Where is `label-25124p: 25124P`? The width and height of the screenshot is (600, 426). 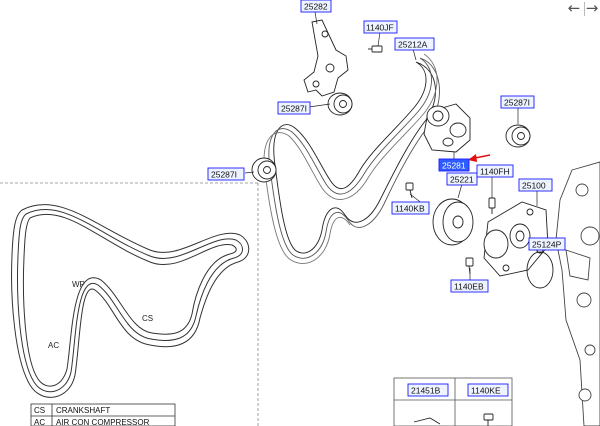 label-25124p: 25124P is located at coordinates (547, 244).